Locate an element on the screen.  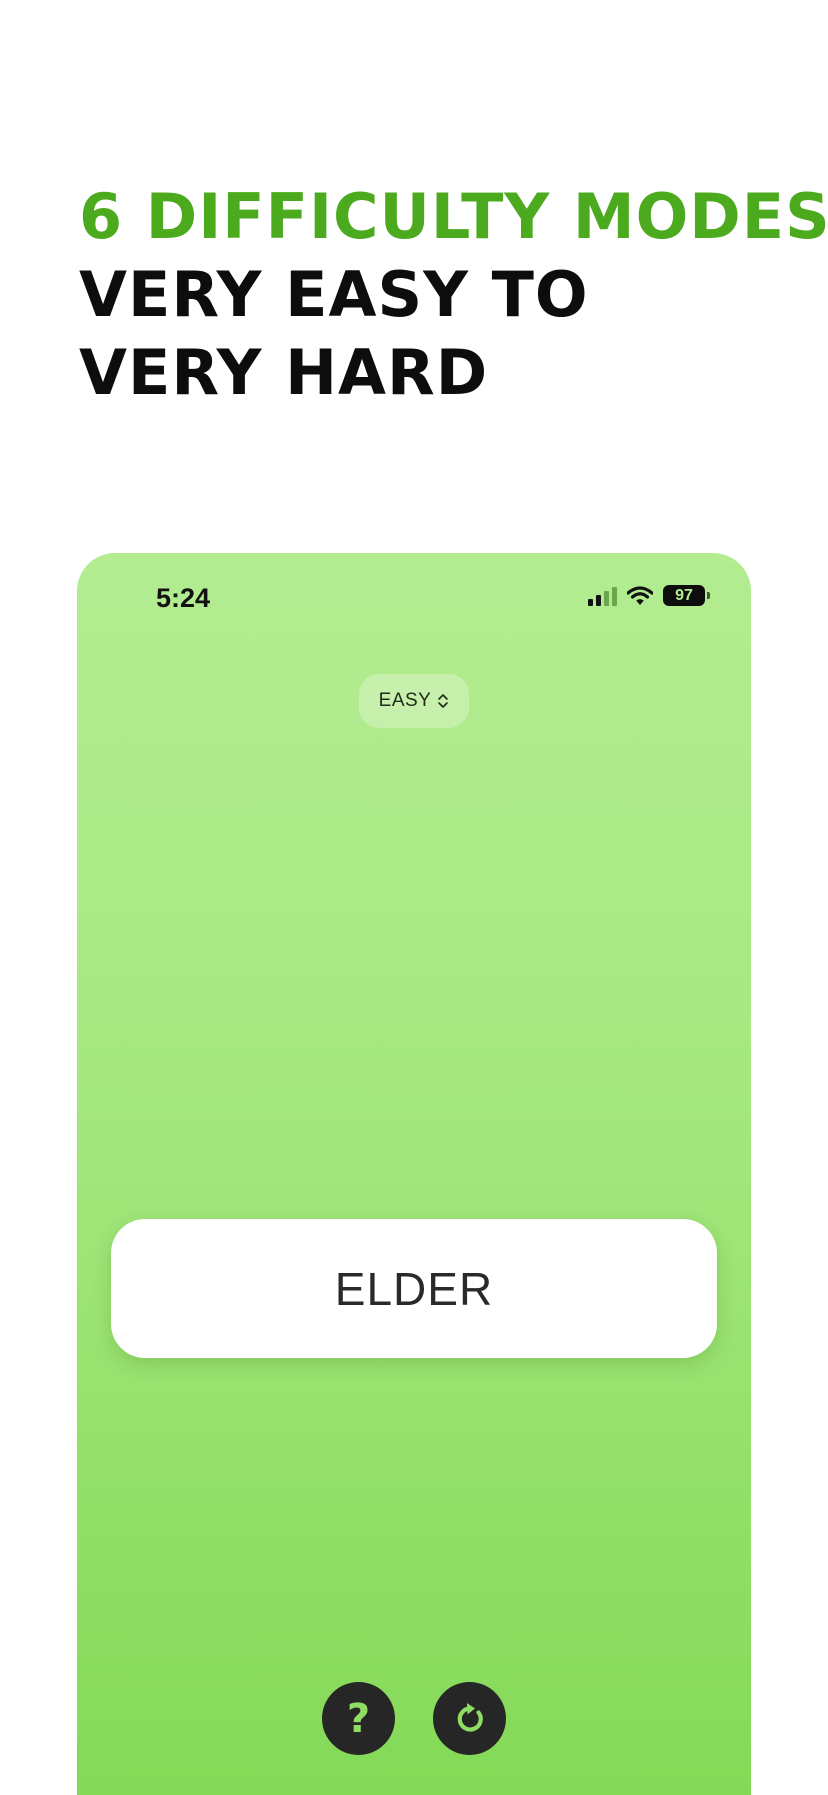
status-indicators: 97 is located at coordinates (649, 595).